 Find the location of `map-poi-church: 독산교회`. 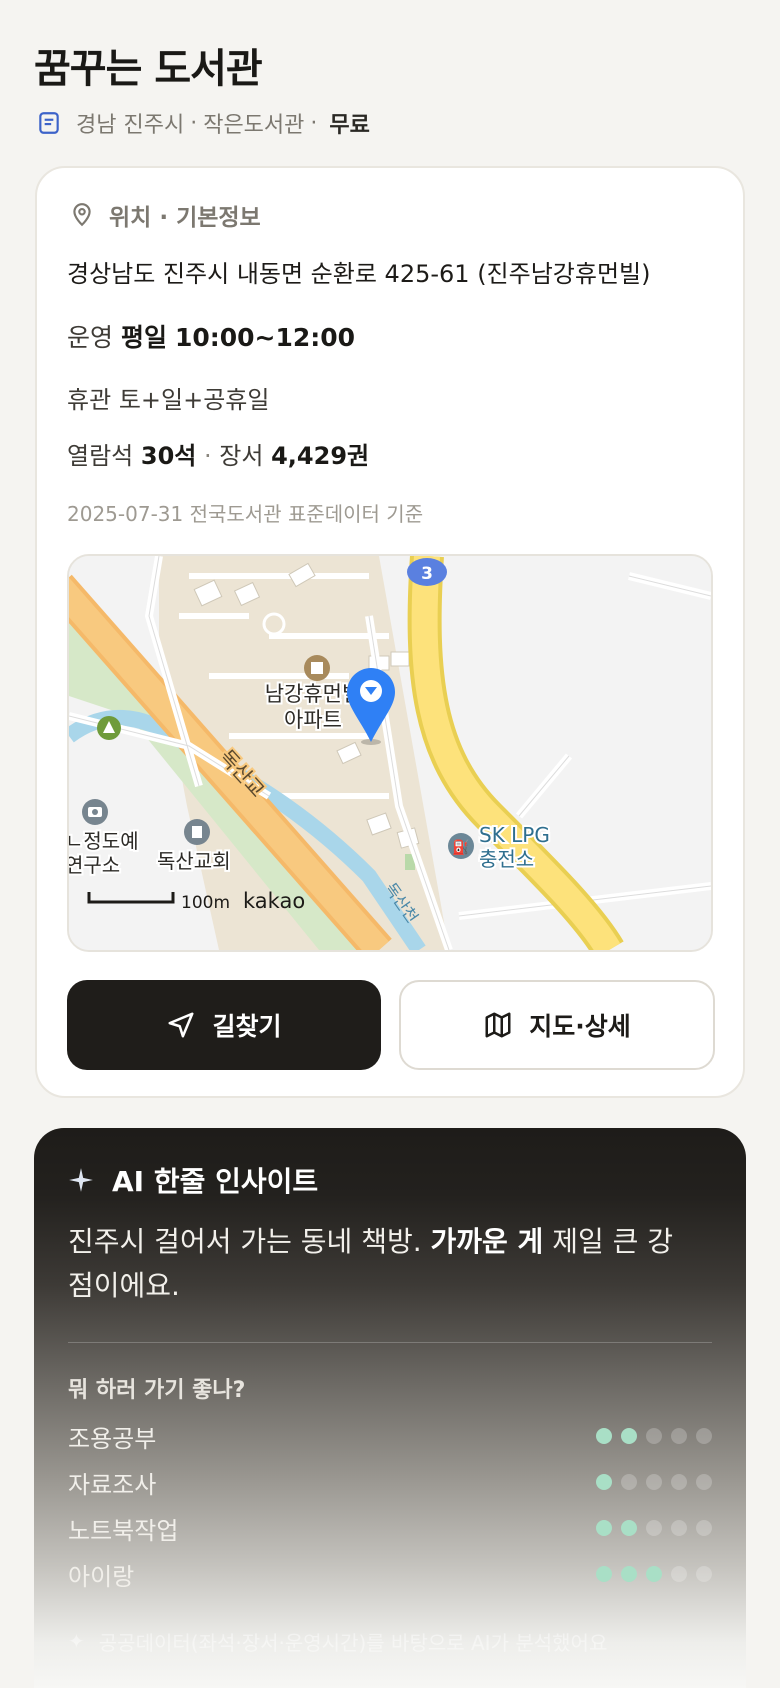

map-poi-church: 독산교회 is located at coordinates (194, 861).